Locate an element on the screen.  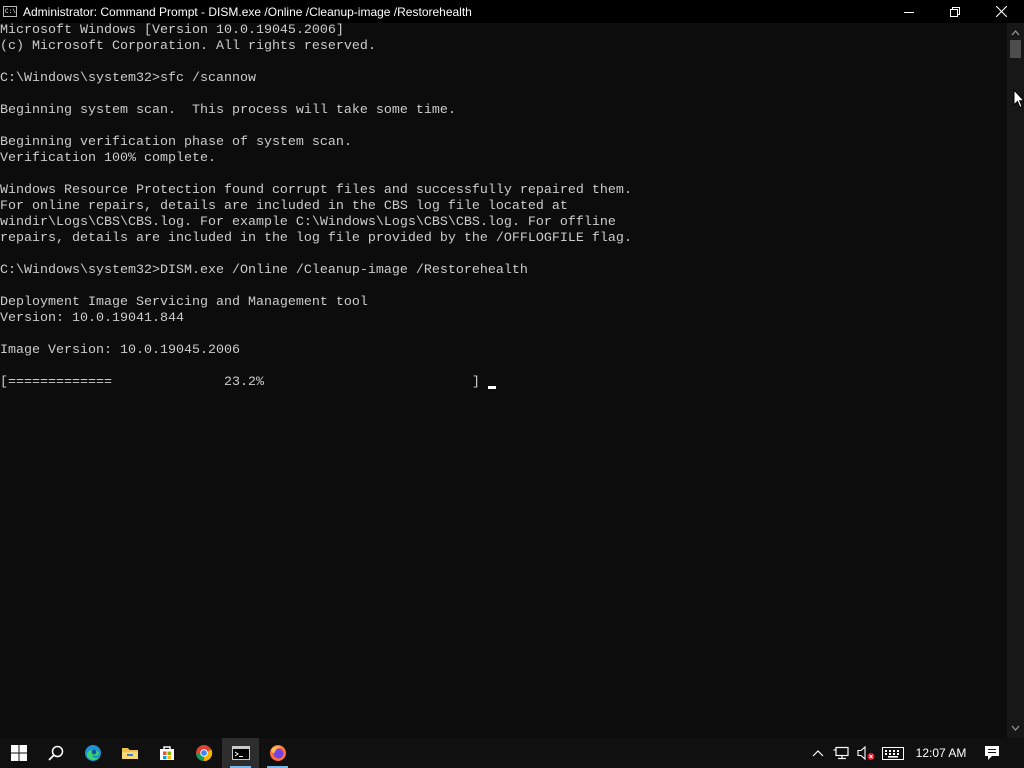
taskbar-clock: 12:07 AM is located at coordinates (941, 753).